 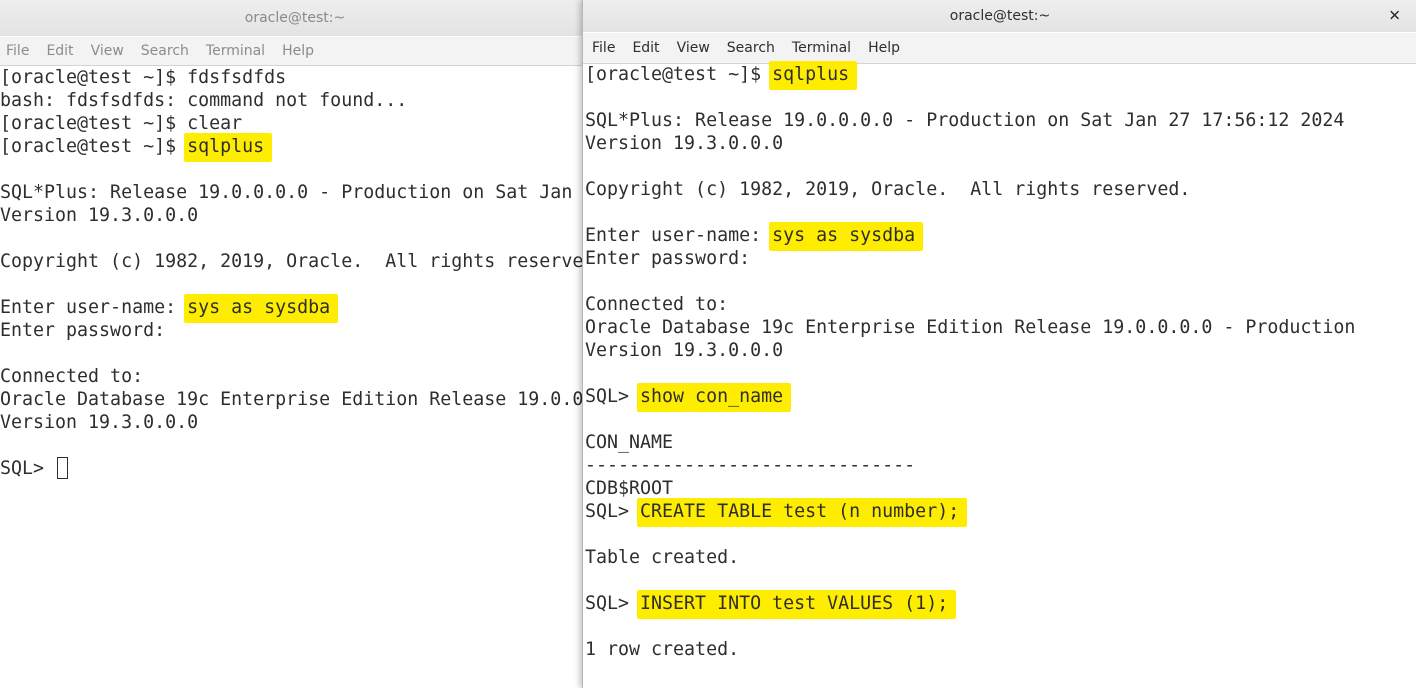 I want to click on line-text: [oracle@test ~]$ clear, so click(x=121, y=123).